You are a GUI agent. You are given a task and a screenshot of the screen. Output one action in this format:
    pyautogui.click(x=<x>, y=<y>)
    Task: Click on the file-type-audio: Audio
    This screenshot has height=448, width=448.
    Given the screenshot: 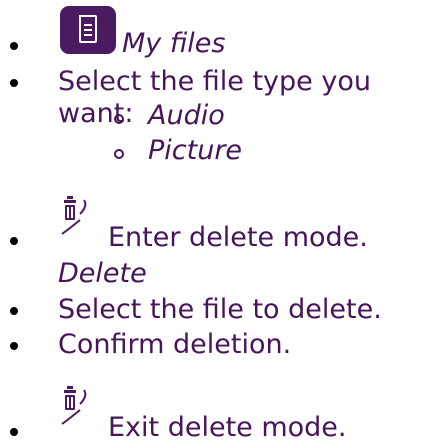 What is the action you would take?
    pyautogui.click(x=186, y=116)
    